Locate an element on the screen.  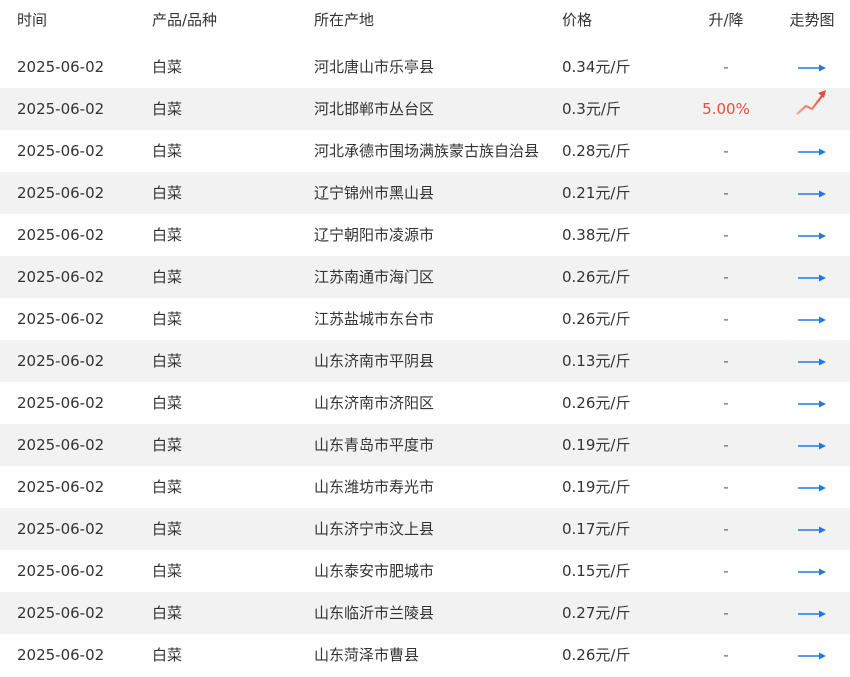
header-trend: 走势图 is located at coordinates (812, 20).